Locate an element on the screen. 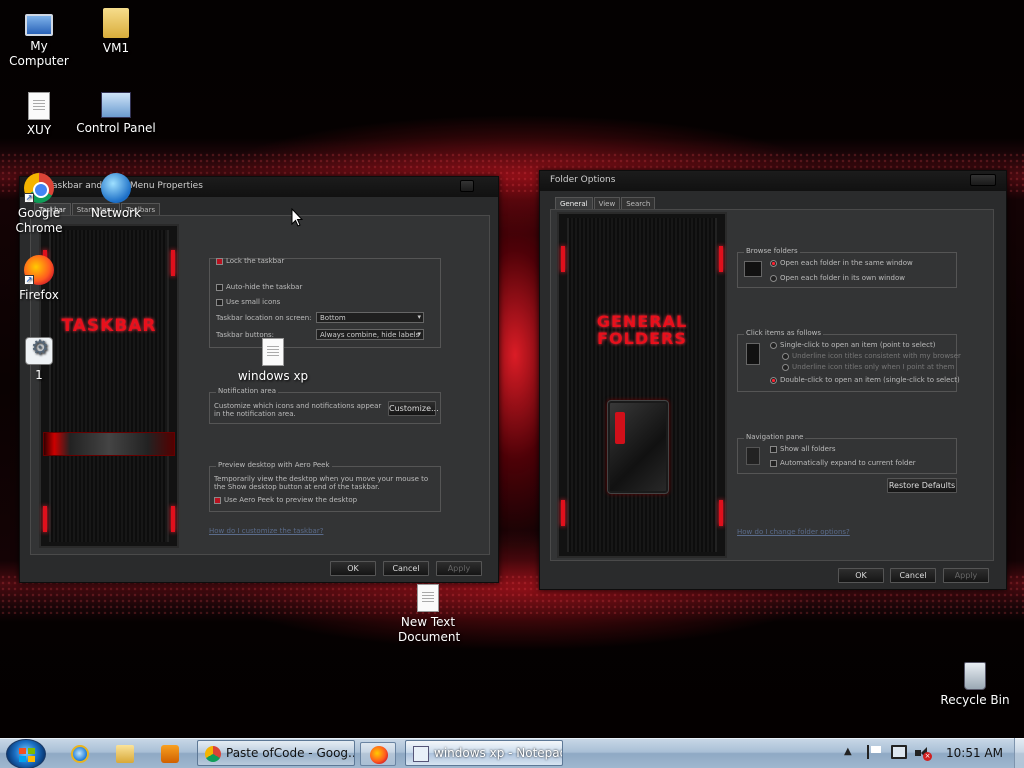 The image size is (1024, 768). desktop-icon-label: Firefox is located at coordinates (39, 295).